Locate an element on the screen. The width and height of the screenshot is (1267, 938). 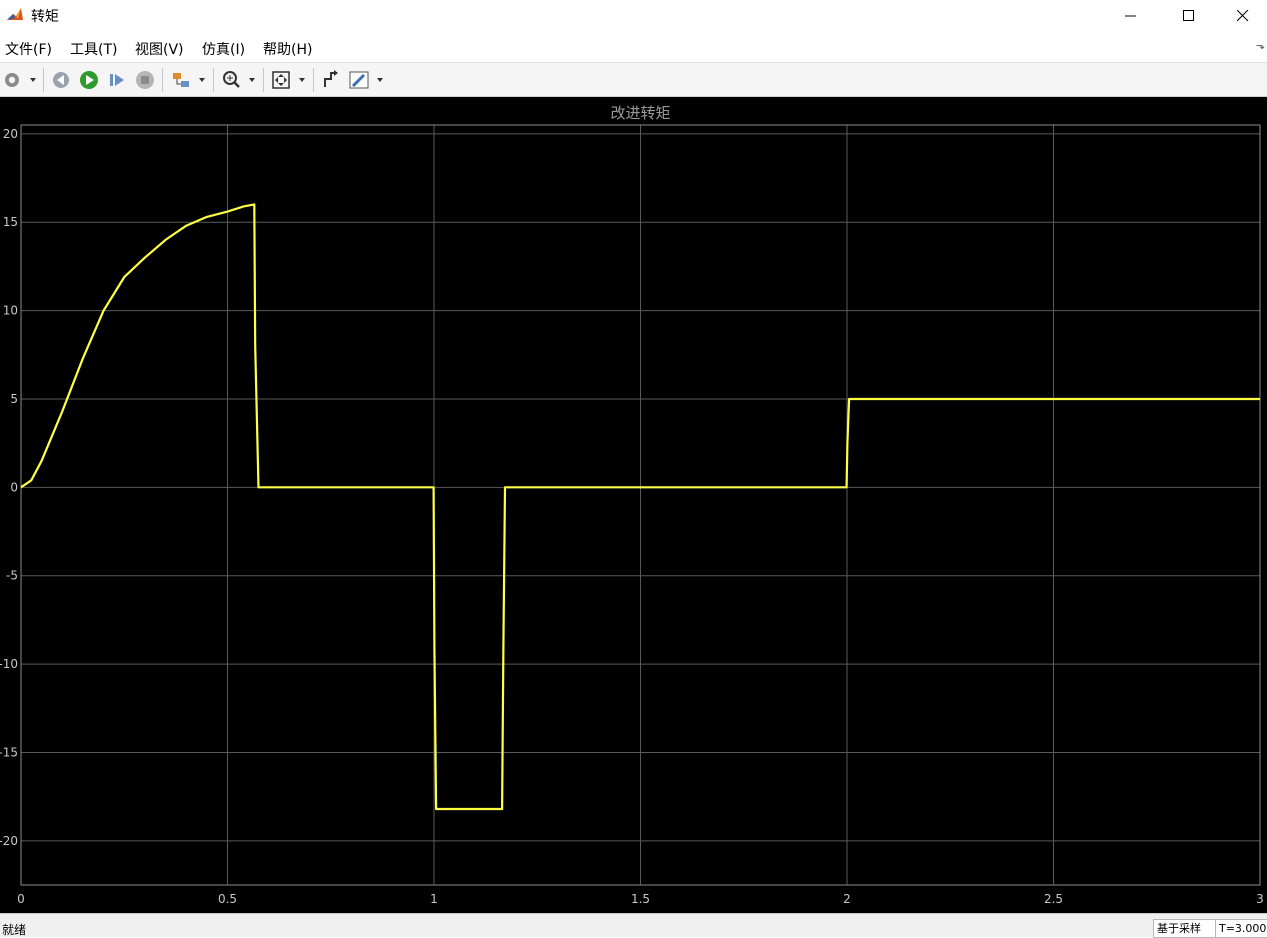
y-tick-label: 5 is located at coordinates (14, 399).